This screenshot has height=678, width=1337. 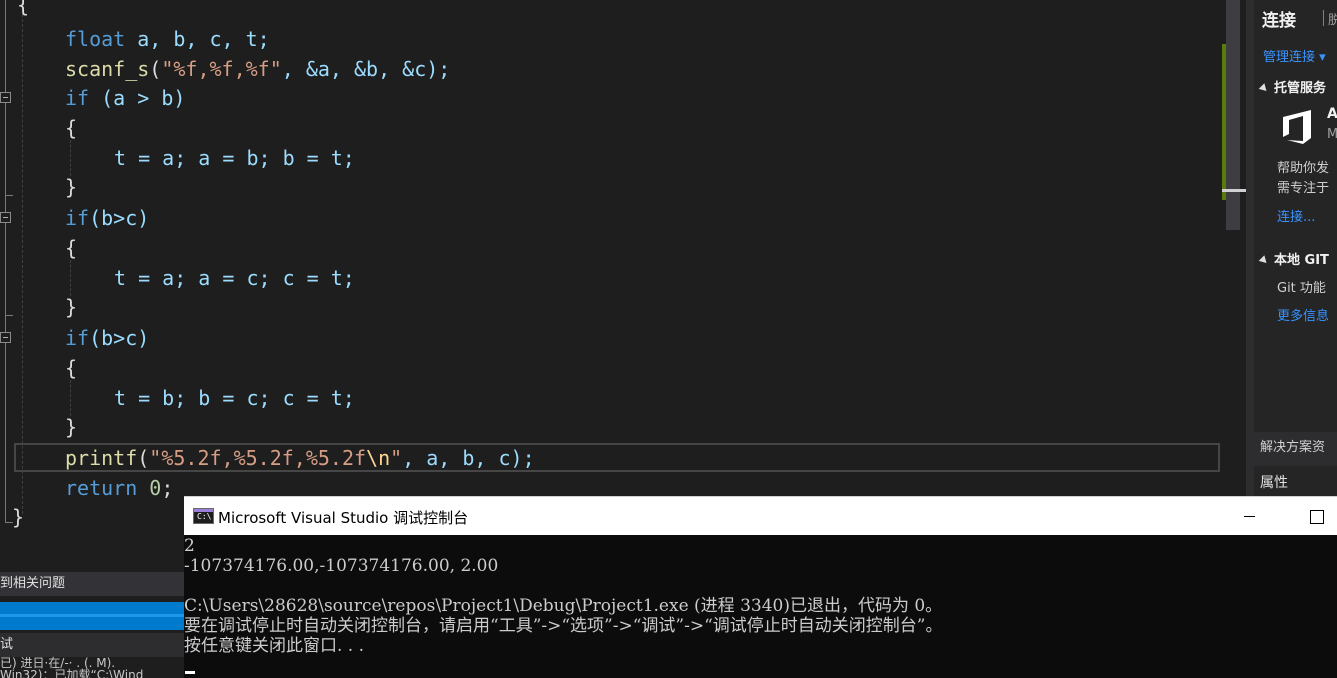 I want to click on editor-scrollbar, so click(x=1234, y=250).